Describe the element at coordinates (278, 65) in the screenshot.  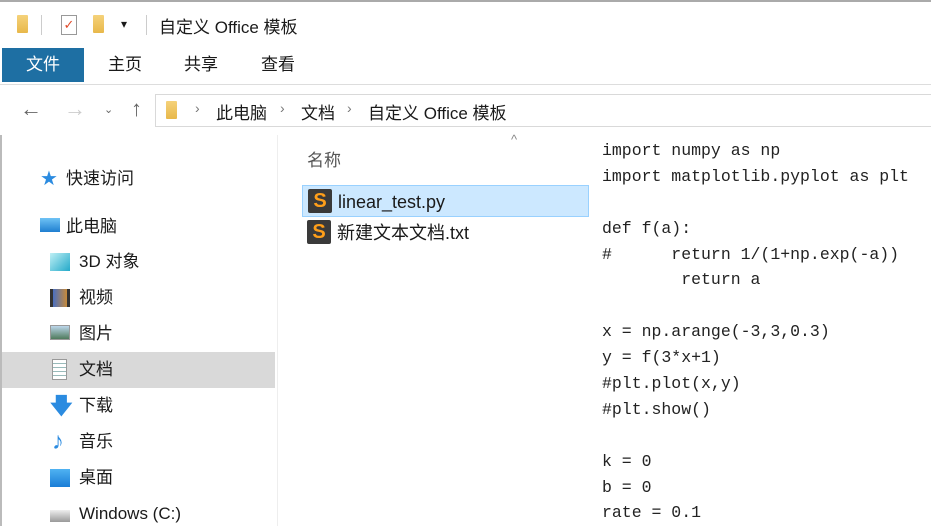
I see `tab-view: 查看` at that location.